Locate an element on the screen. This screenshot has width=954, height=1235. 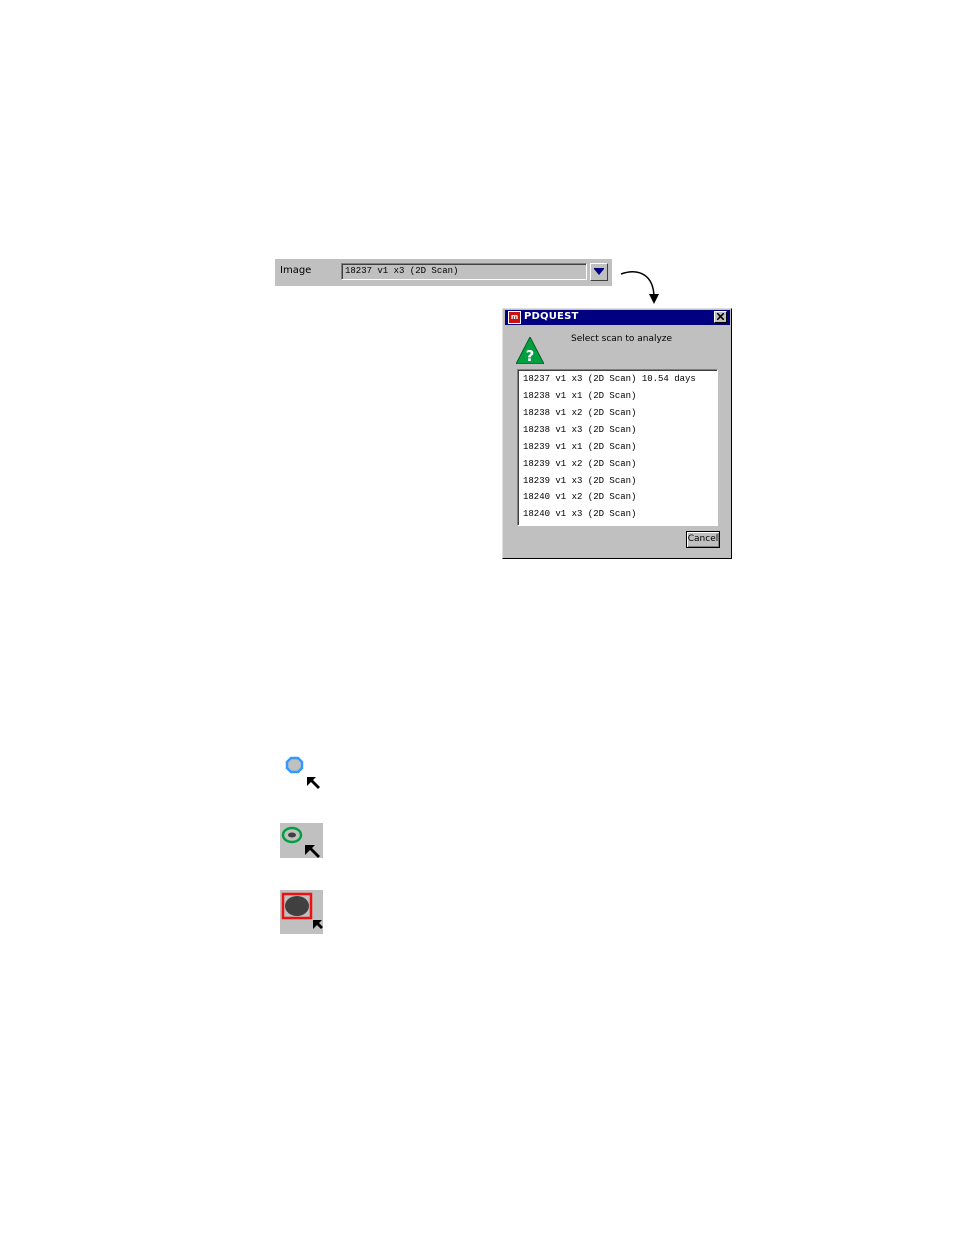
question-icon: ? is located at coordinates (530, 350).